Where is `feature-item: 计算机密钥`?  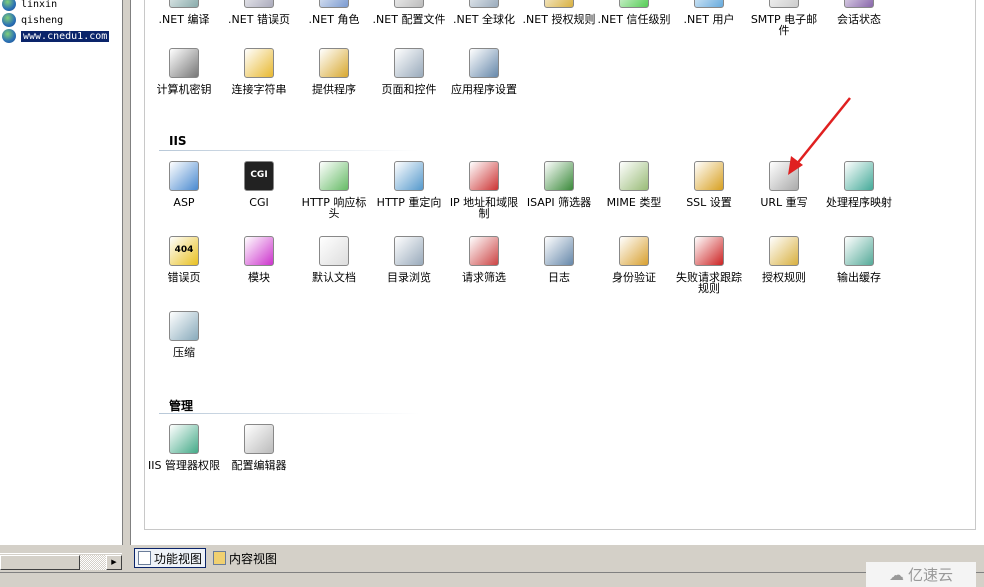 feature-item: 计算机密钥 is located at coordinates (184, 71).